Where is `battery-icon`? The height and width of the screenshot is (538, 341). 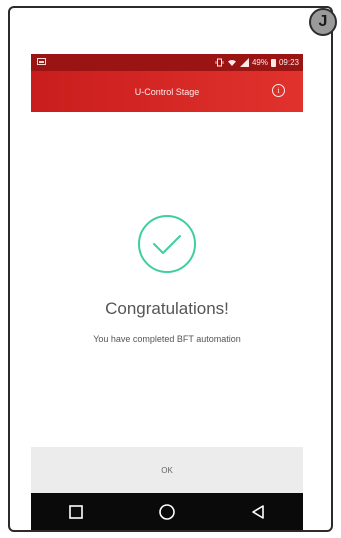 battery-icon is located at coordinates (273, 62).